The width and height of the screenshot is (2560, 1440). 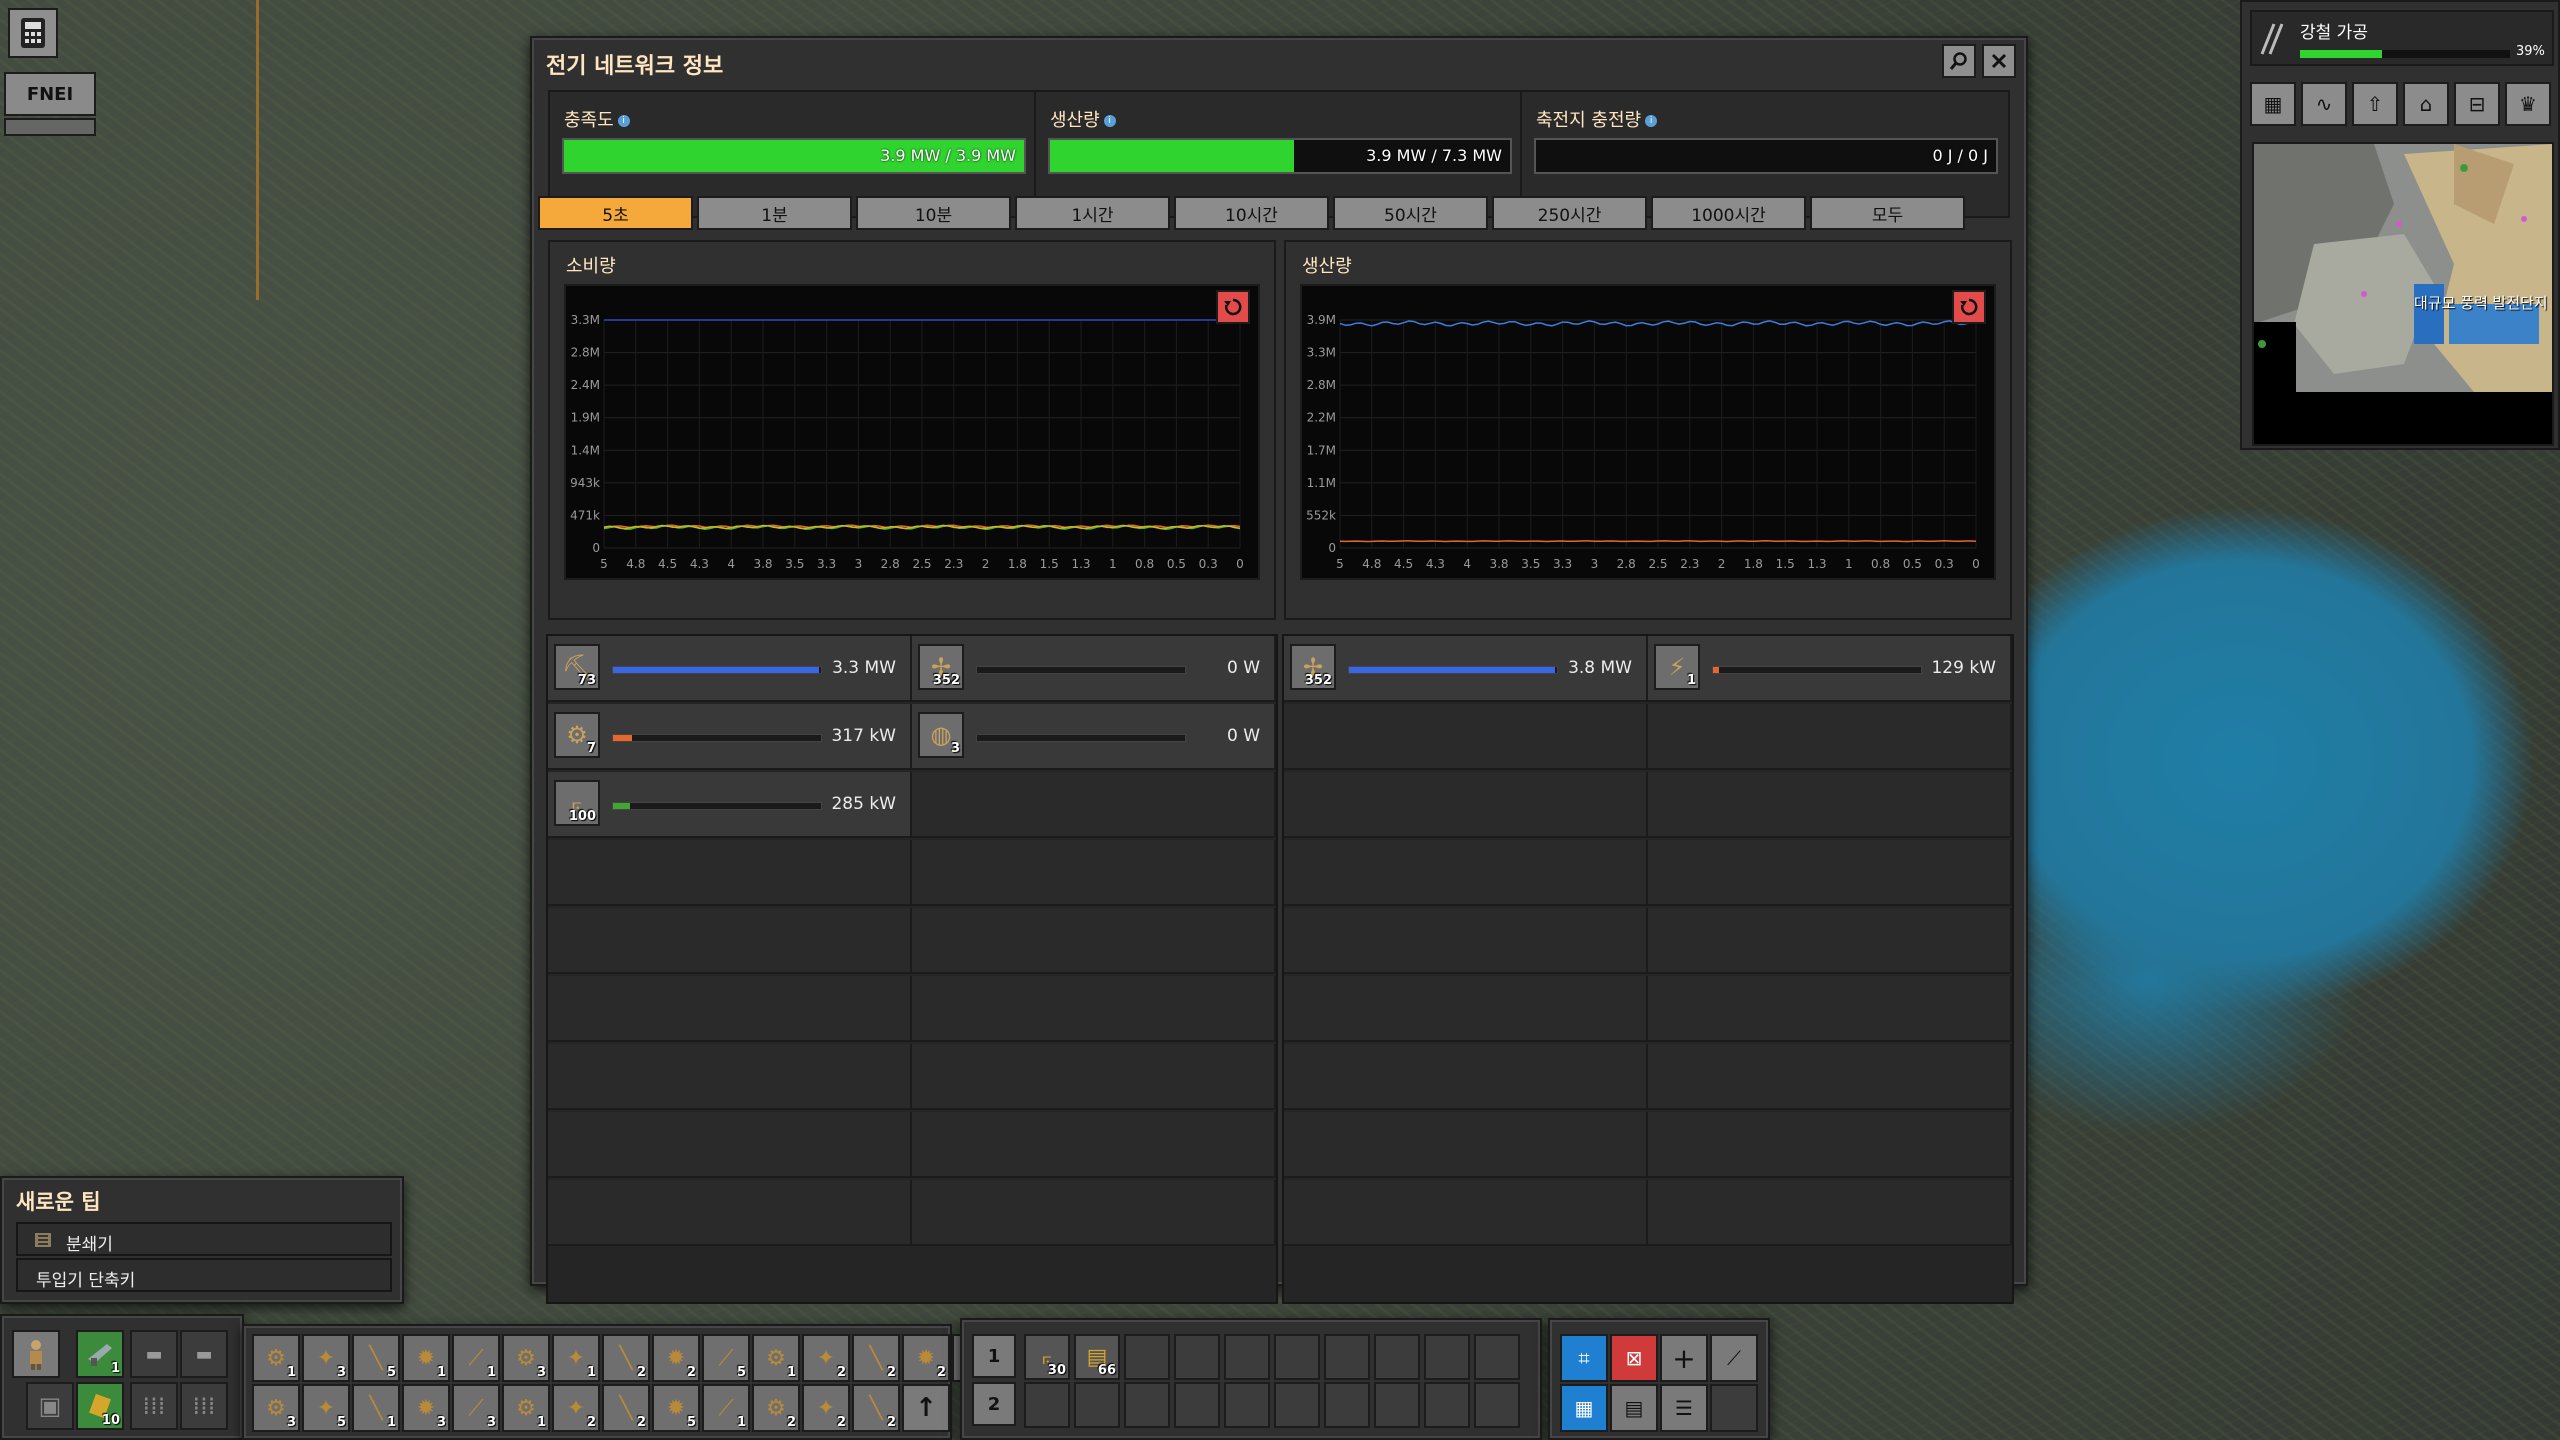 I want to click on ammo-slot: 10, so click(x=100, y=1406).